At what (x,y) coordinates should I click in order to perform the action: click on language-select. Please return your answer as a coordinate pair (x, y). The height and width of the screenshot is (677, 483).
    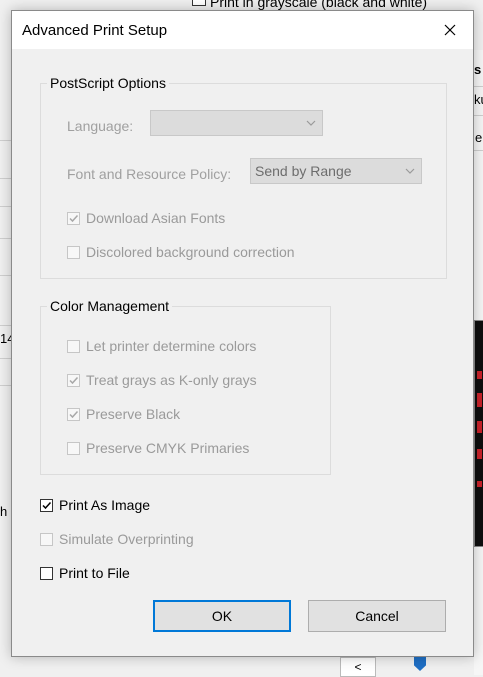
    Looking at the image, I should click on (236, 123).